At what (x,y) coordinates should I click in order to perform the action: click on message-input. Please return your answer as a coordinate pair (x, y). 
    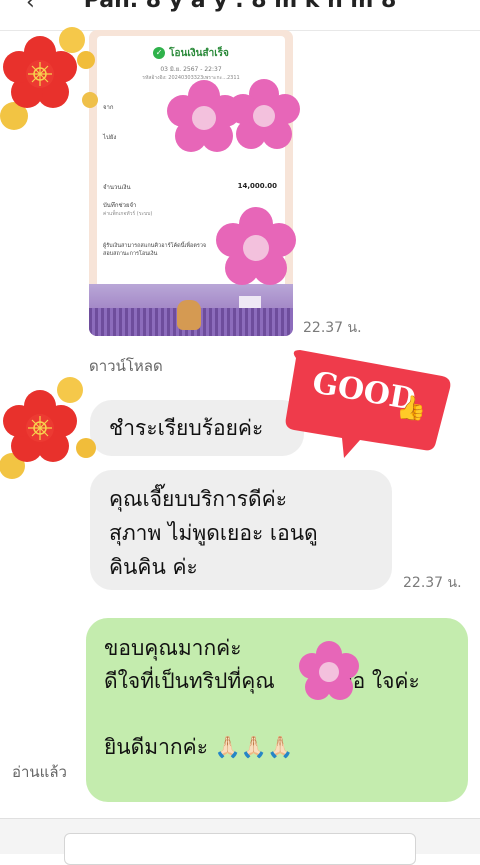
    Looking at the image, I should click on (240, 849).